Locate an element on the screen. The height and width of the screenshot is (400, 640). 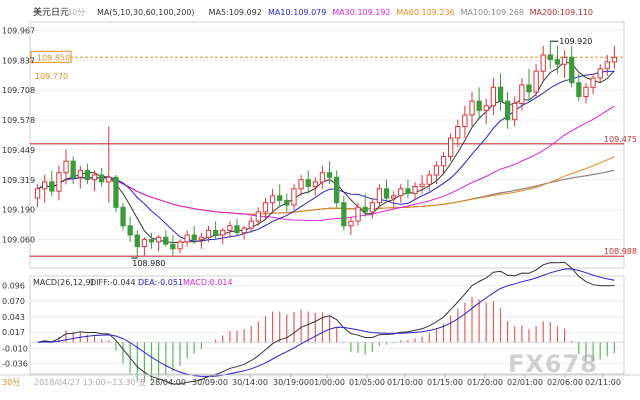
ma-legend-item: MA30:109.192 is located at coordinates (361, 12).